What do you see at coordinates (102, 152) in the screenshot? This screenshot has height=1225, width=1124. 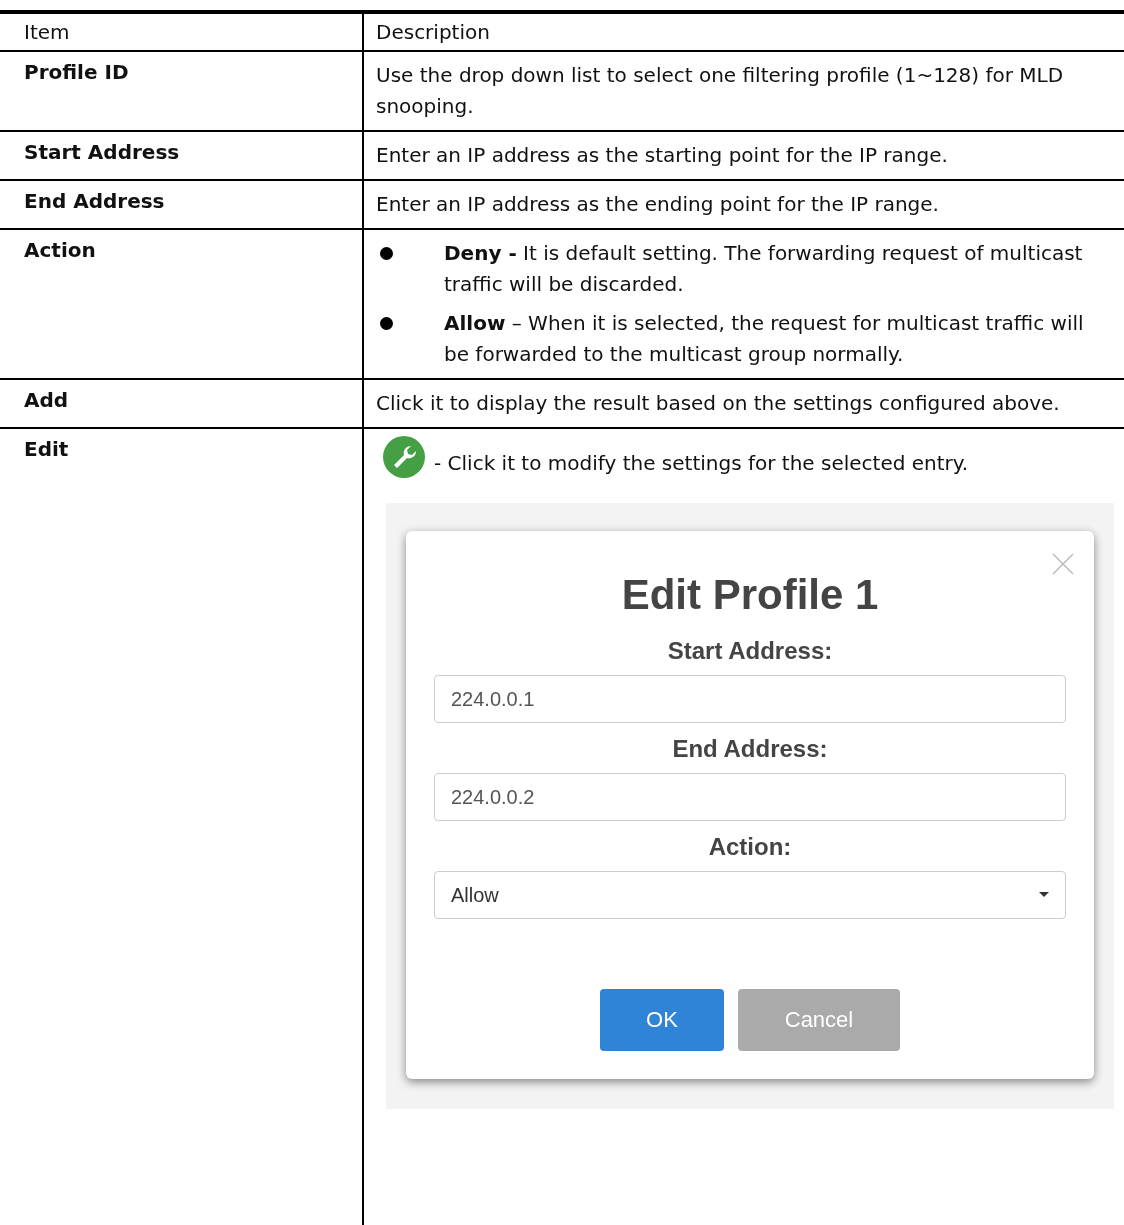 I see `item-name: Start Address` at bounding box center [102, 152].